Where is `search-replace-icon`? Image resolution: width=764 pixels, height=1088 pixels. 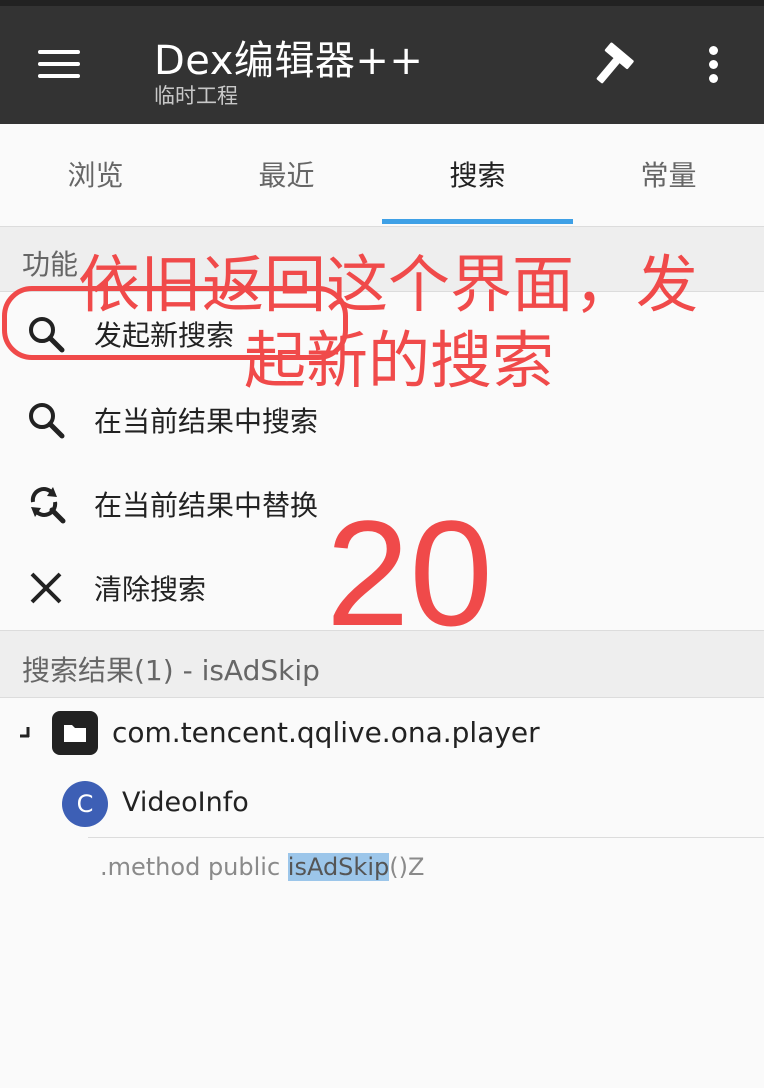 search-replace-icon is located at coordinates (48, 505).